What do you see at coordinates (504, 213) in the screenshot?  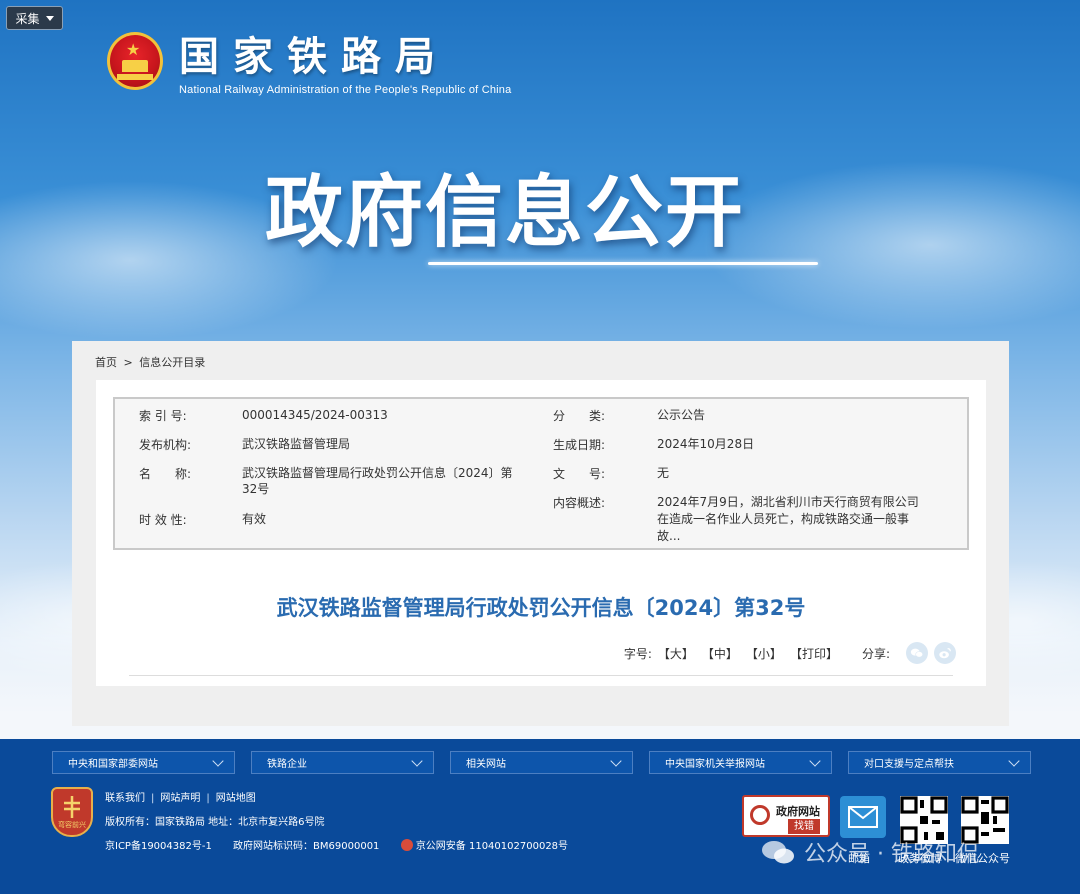 I see `hero-title: 政府信息公开` at bounding box center [504, 213].